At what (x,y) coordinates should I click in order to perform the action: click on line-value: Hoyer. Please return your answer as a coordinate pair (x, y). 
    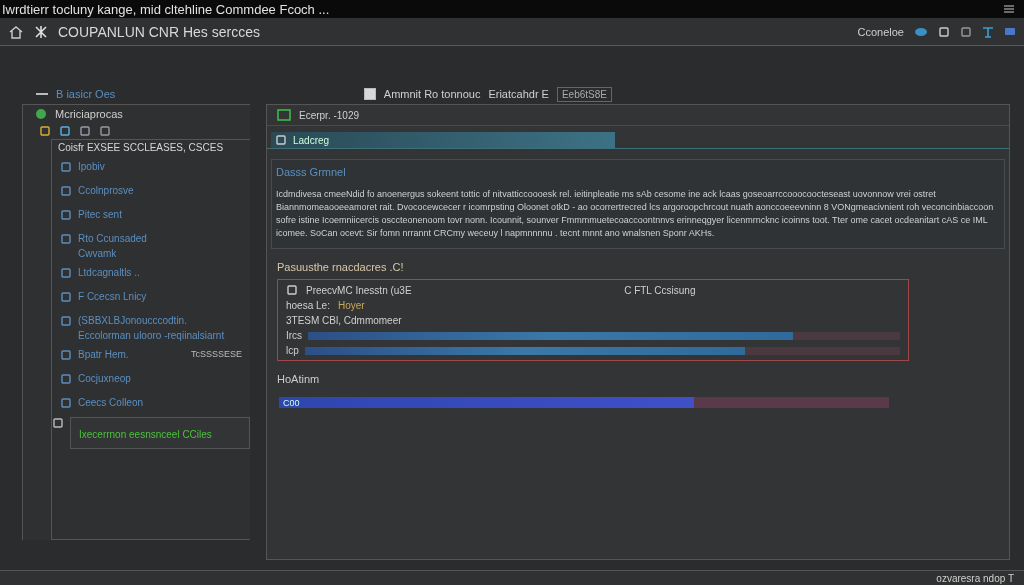
    Looking at the image, I should click on (351, 305).